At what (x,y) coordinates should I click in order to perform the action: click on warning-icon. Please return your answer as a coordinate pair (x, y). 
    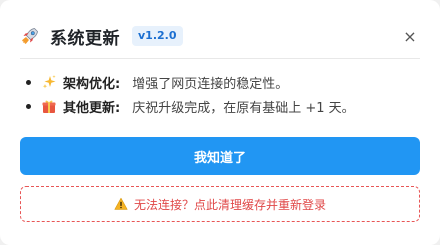
    Looking at the image, I should click on (121, 204).